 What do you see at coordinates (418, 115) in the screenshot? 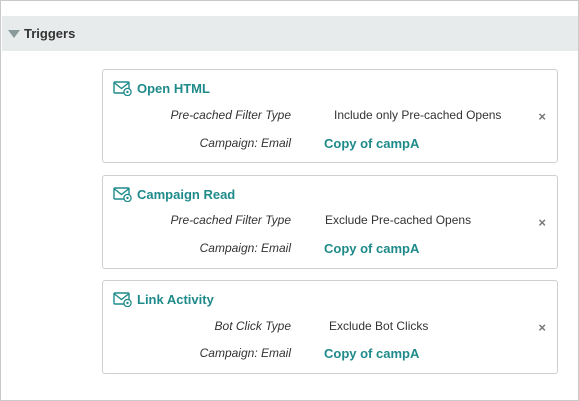
I see `filter-type-value: Include only Pre-cached Opens` at bounding box center [418, 115].